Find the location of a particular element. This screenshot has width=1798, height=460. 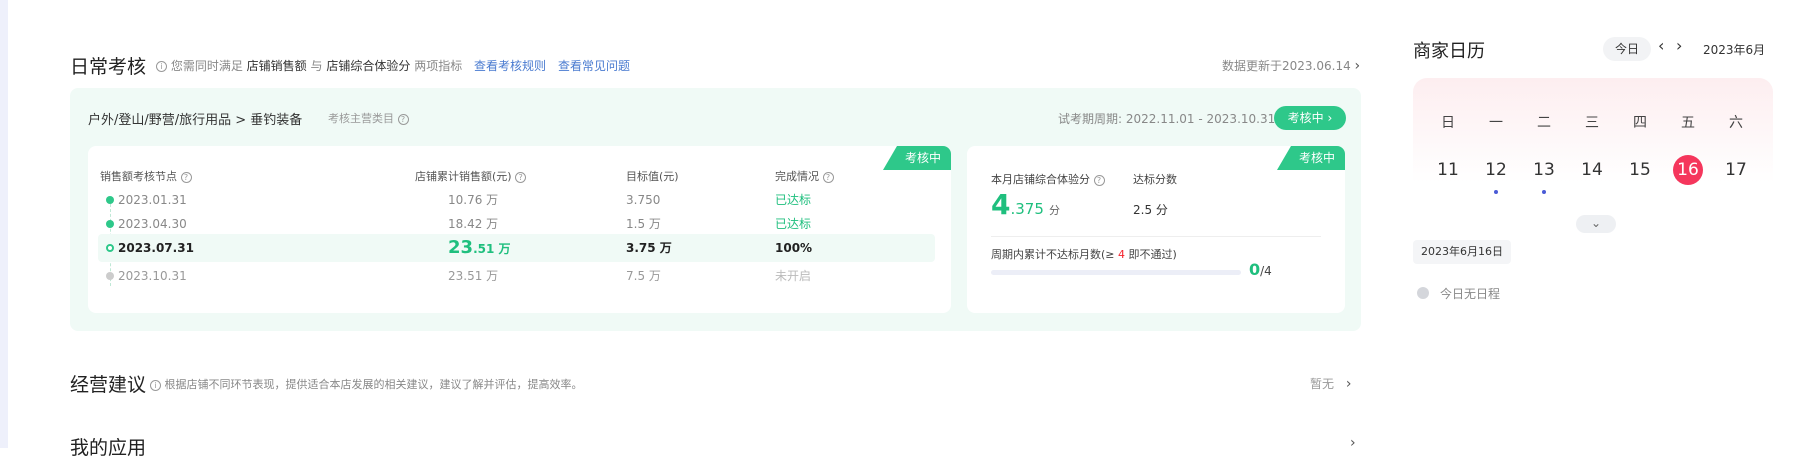

row-target: 3.75 万 is located at coordinates (649, 248).